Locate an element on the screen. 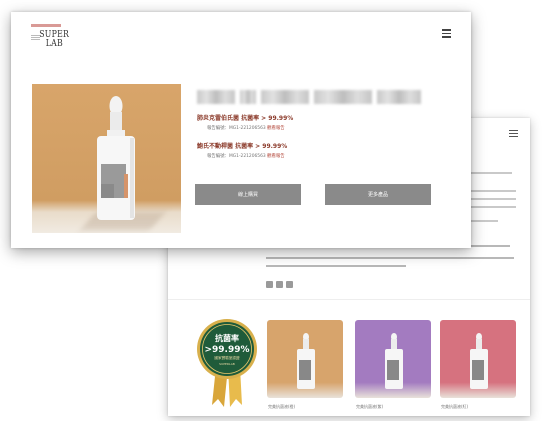 The height and width of the screenshot is (421, 545). thumbnail-caption: 完美抗菌液(紅) is located at coordinates (455, 406).